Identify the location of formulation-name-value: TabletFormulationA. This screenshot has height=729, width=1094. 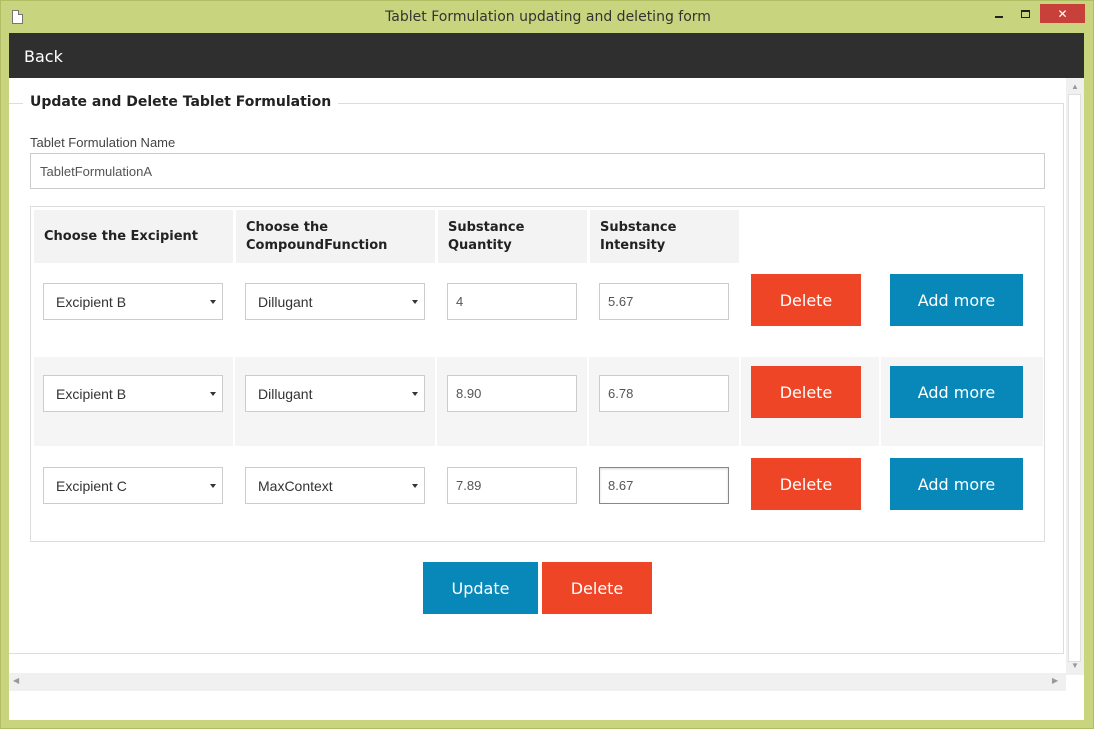
(96, 171).